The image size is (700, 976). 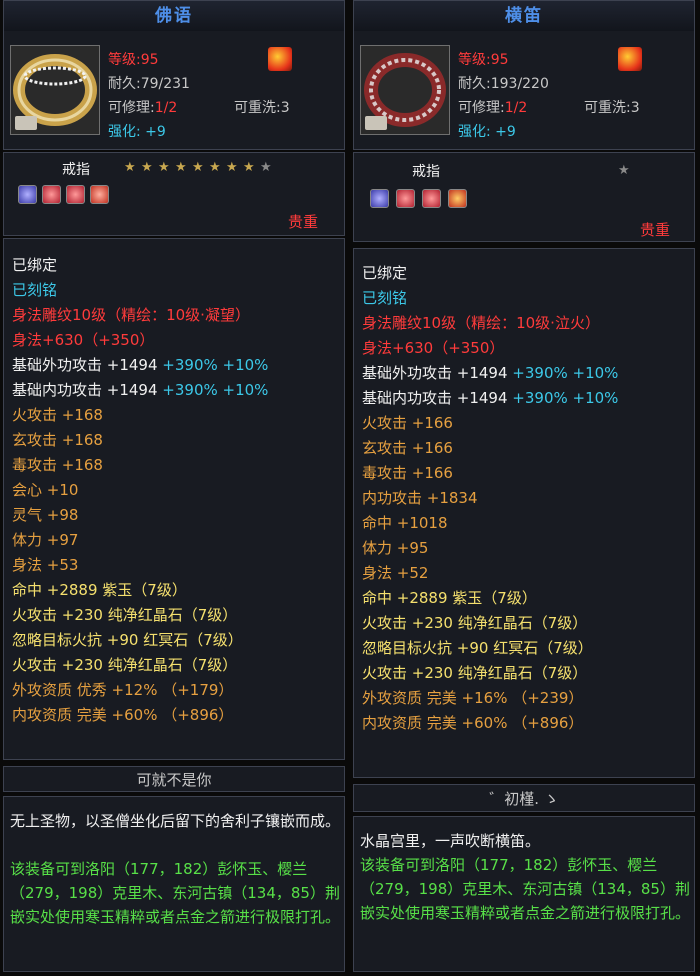 I want to click on item-durability: 耐久:193/220, so click(x=503, y=84).